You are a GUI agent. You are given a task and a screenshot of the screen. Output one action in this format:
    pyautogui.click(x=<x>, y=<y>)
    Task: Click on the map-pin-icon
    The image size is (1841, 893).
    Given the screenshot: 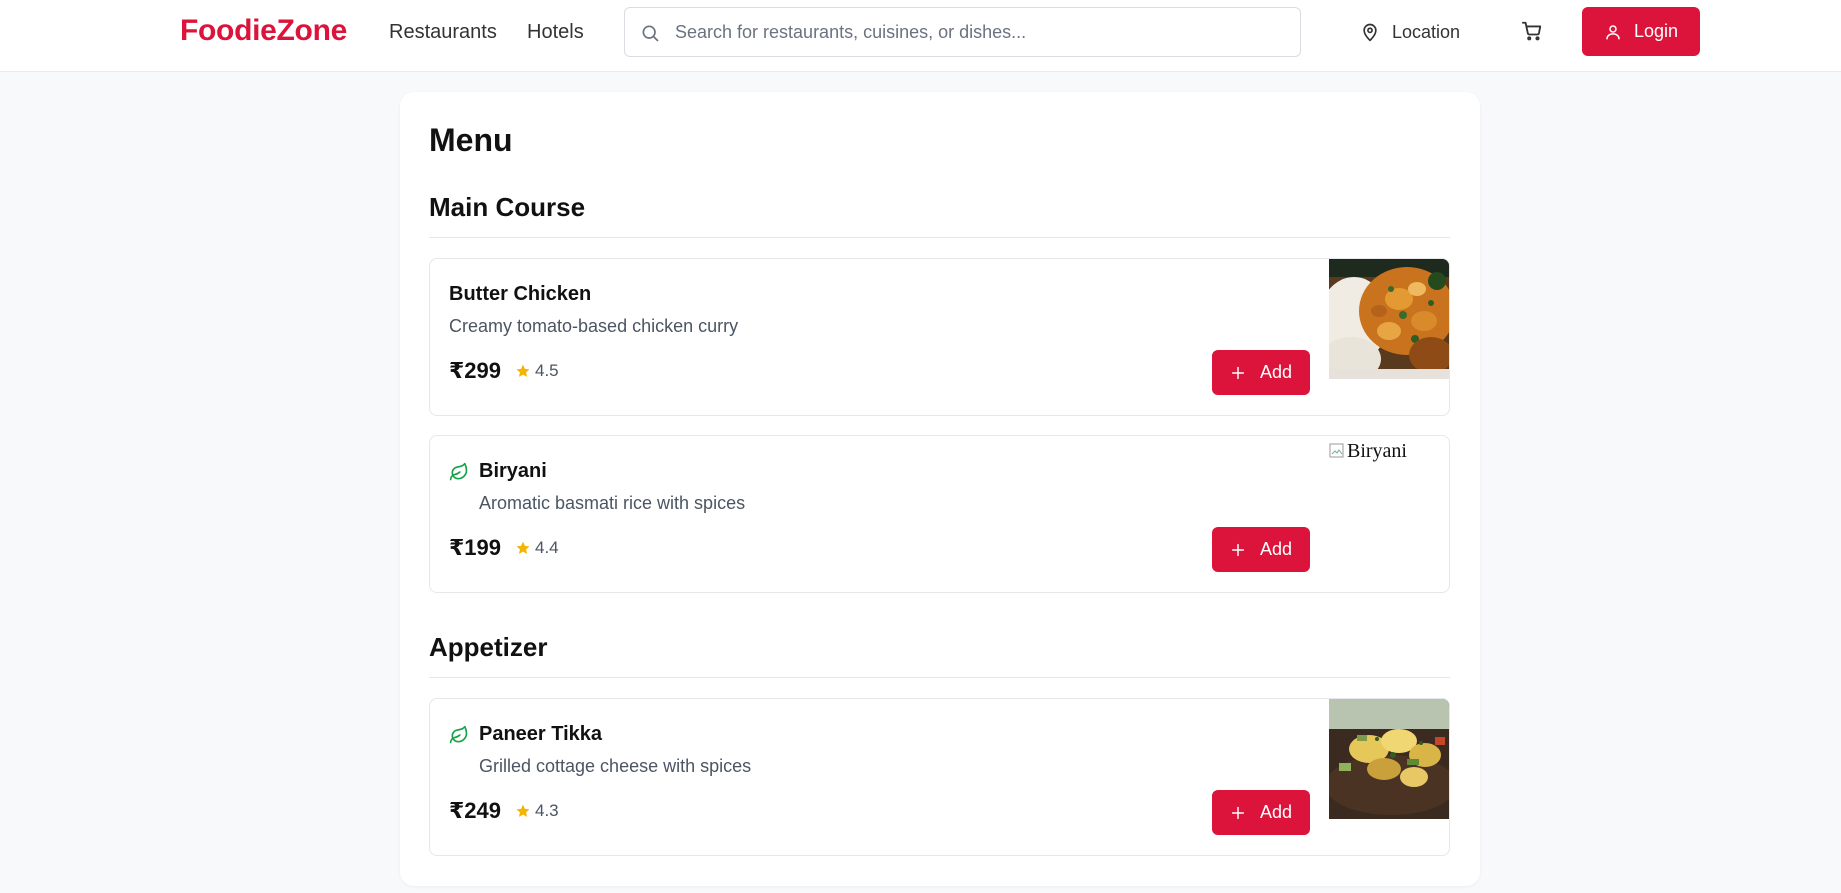 What is the action you would take?
    pyautogui.click(x=1370, y=32)
    